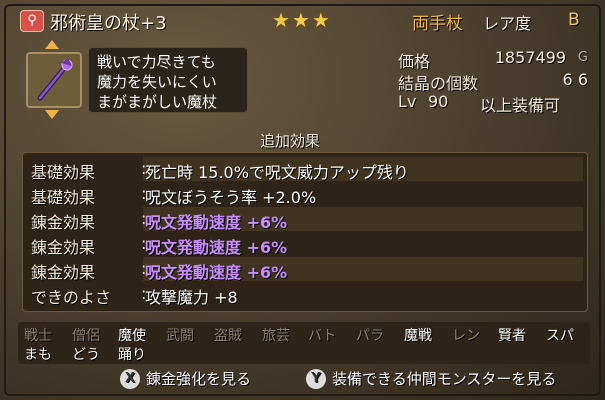  I want to click on job-martial-artist: 武闘, so click(180, 336).